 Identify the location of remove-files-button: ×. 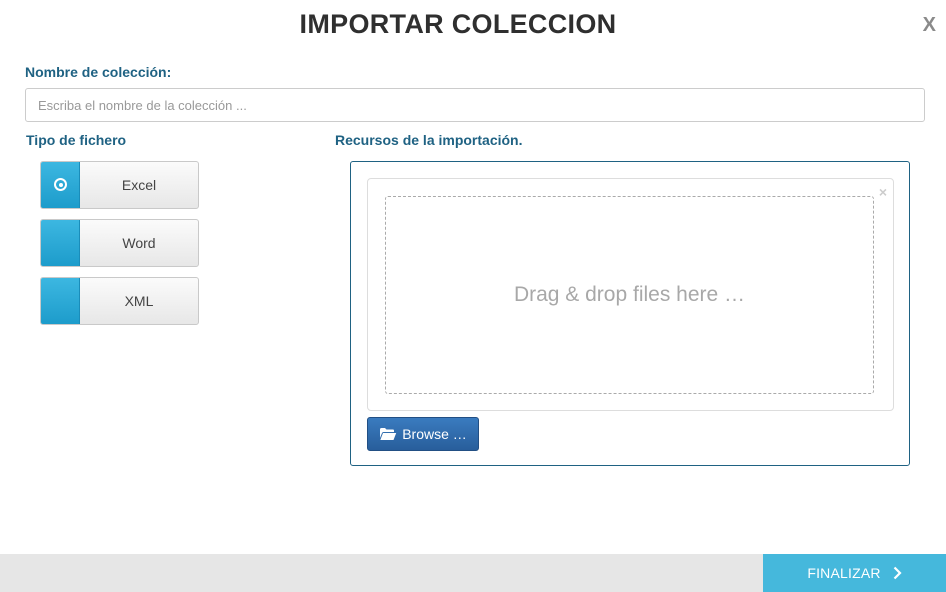
(883, 192).